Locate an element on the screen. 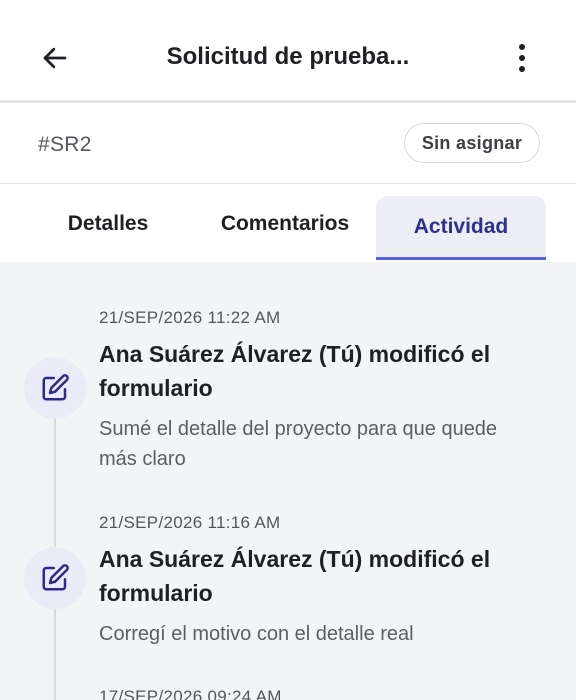 The height and width of the screenshot is (700, 576). more-vertical-icon is located at coordinates (522, 58).